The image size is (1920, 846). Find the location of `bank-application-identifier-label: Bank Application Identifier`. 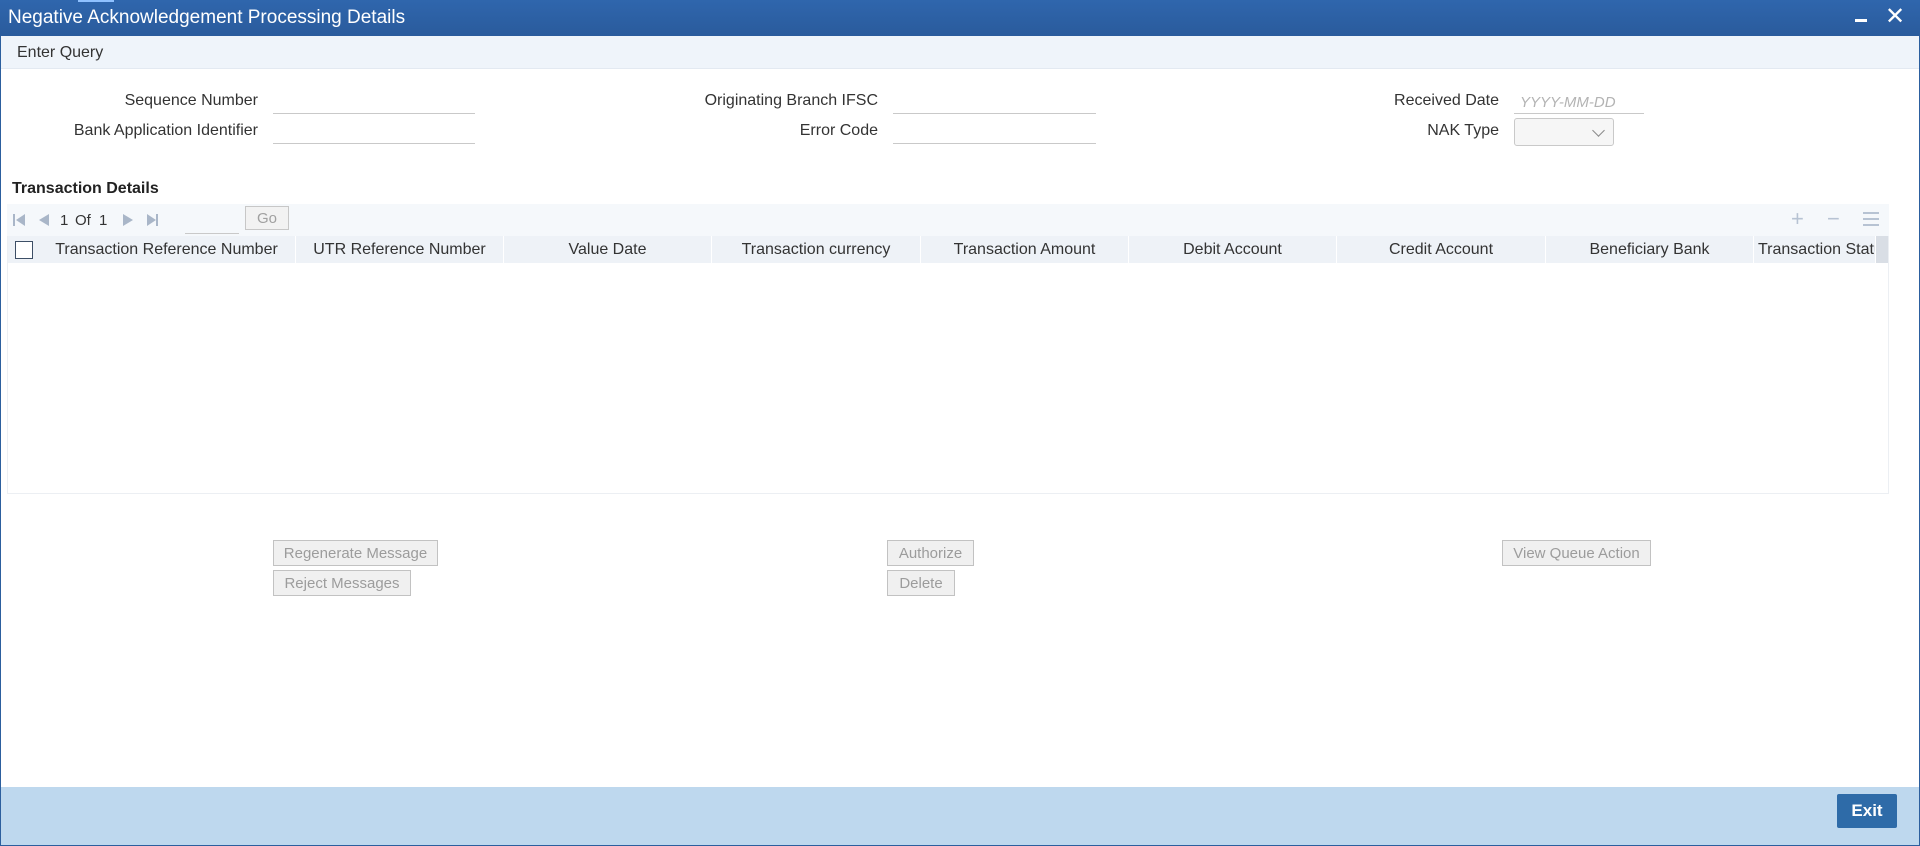

bank-application-identifier-label: Bank Application Identifier is located at coordinates (165, 130).